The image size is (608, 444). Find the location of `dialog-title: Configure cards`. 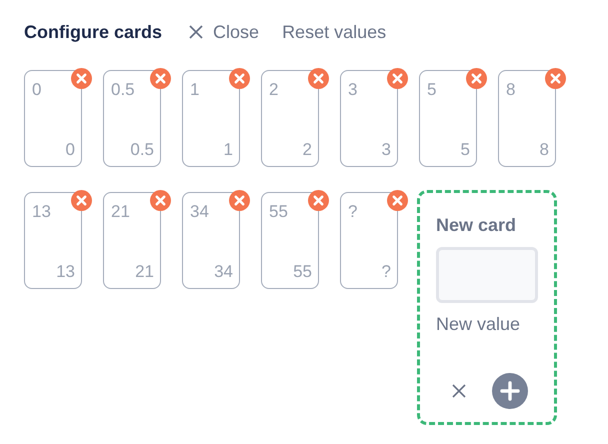

dialog-title: Configure cards is located at coordinates (93, 32).